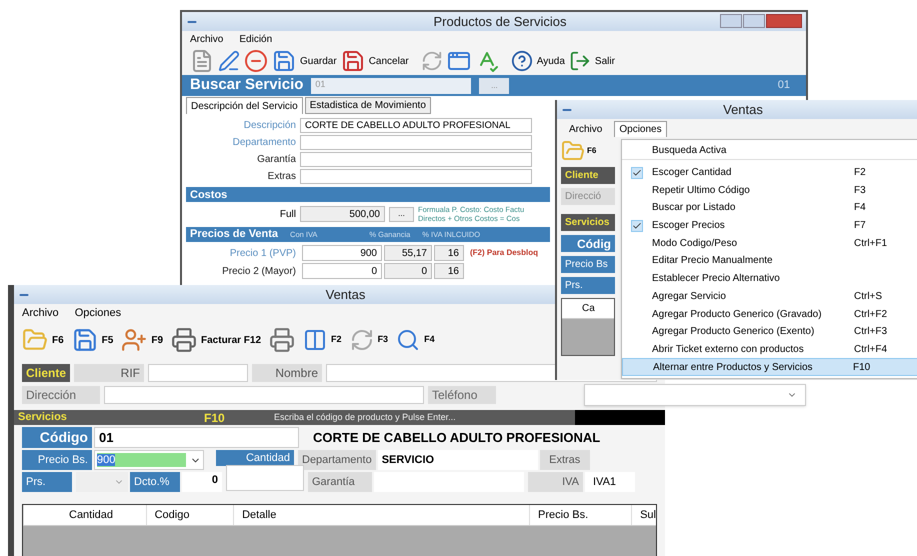  I want to click on field-label: Extras, so click(281, 177).